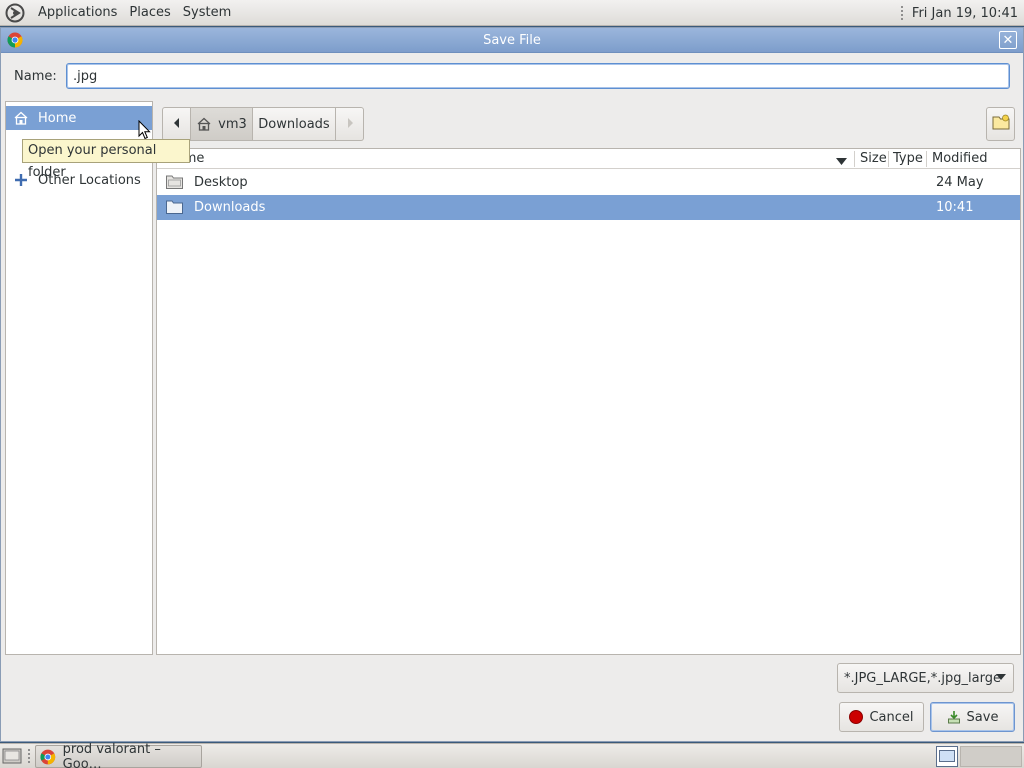 The image size is (1024, 768). I want to click on path-segment-vm3: vm3, so click(222, 124).